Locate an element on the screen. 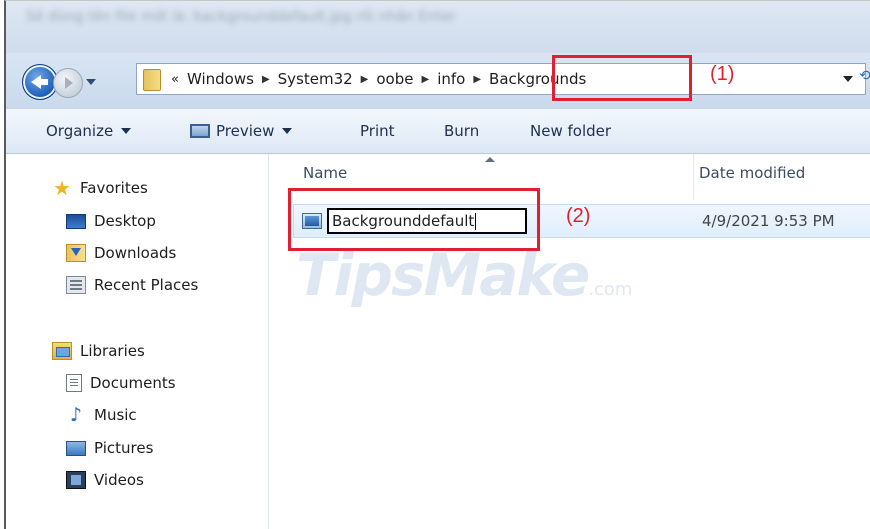 The image size is (870, 529). sidebar-item-downloads: Downloads is located at coordinates (121, 253).